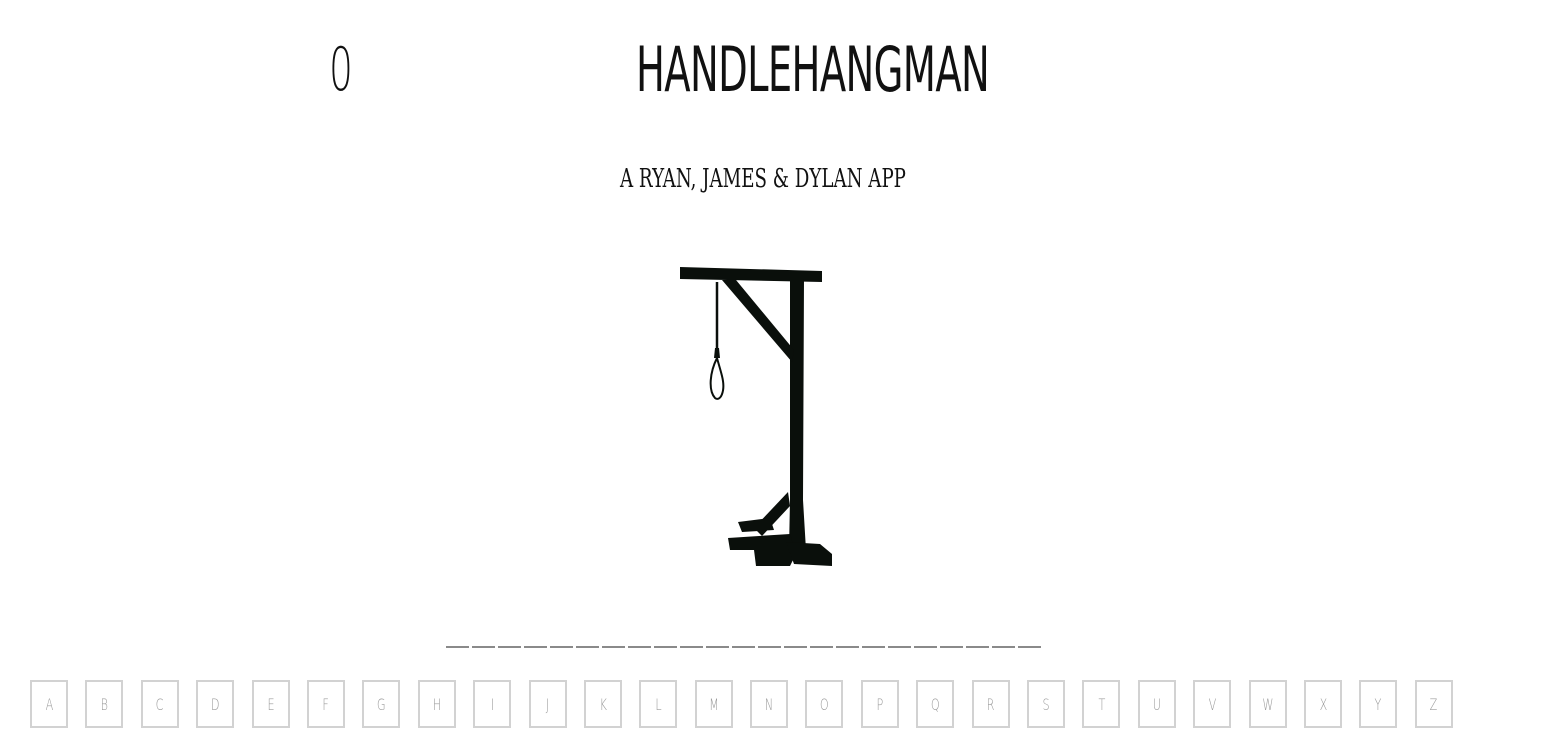  Describe the element at coordinates (813, 69) in the screenshot. I see `page-title: HANDLEHANGMAN` at that location.